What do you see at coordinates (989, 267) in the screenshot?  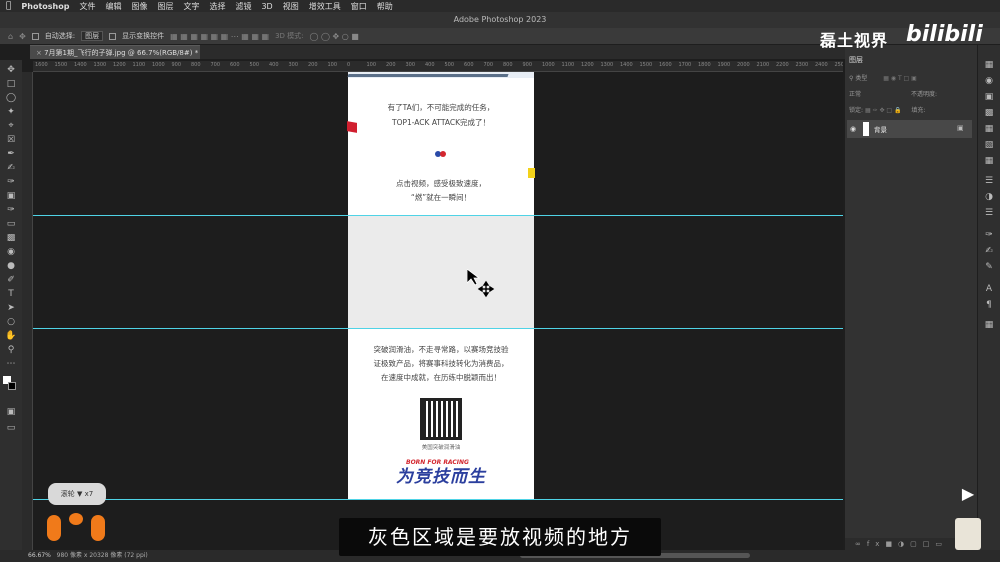 I see `comments-icon: ✎` at bounding box center [989, 267].